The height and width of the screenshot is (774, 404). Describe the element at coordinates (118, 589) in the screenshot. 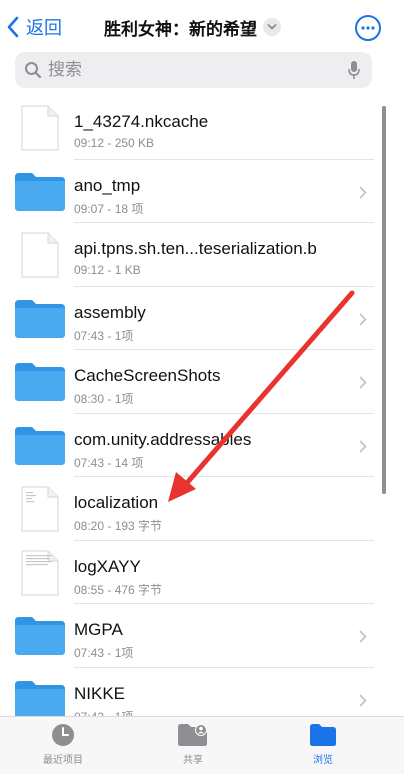

I see `file-meta: 08:55 - 476 字节` at that location.